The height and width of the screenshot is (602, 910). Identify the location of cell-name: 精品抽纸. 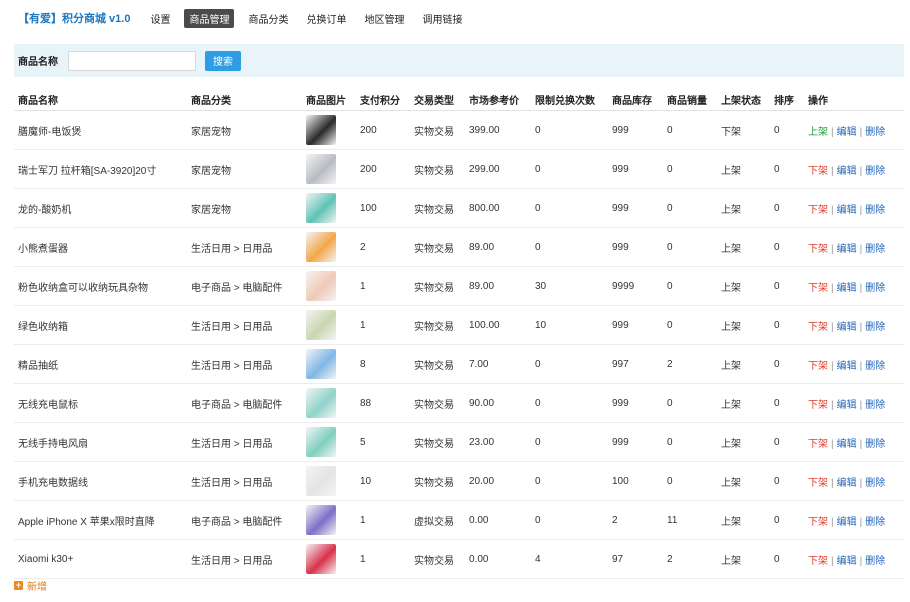
(100, 364).